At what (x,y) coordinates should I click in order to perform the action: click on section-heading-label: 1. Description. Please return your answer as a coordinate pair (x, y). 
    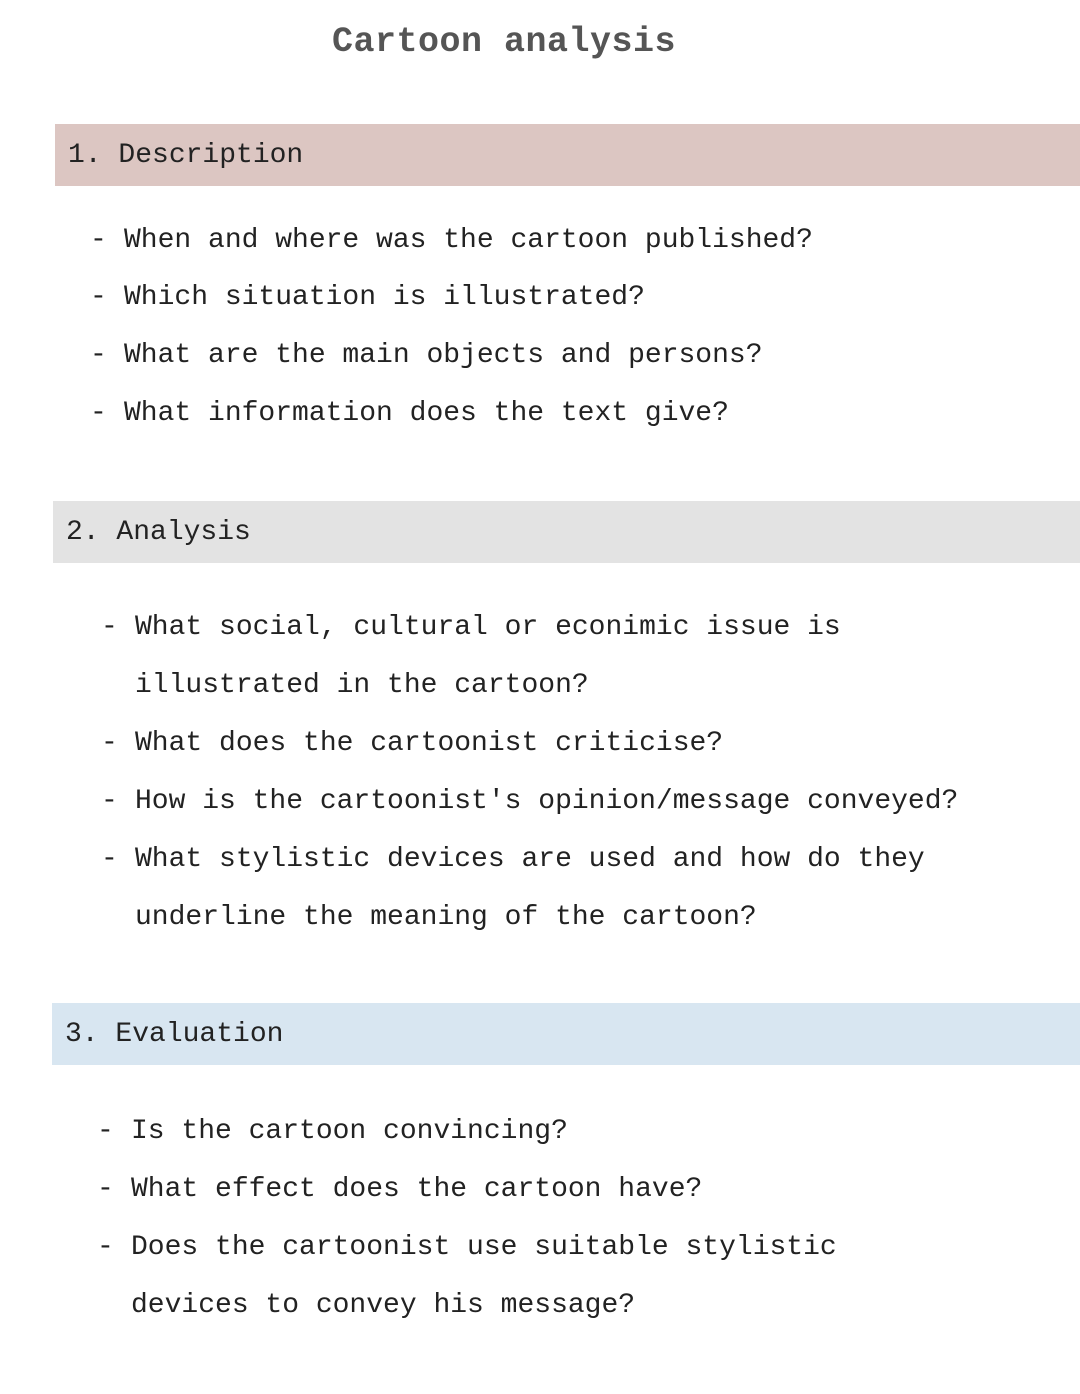
    Looking at the image, I should click on (186, 155).